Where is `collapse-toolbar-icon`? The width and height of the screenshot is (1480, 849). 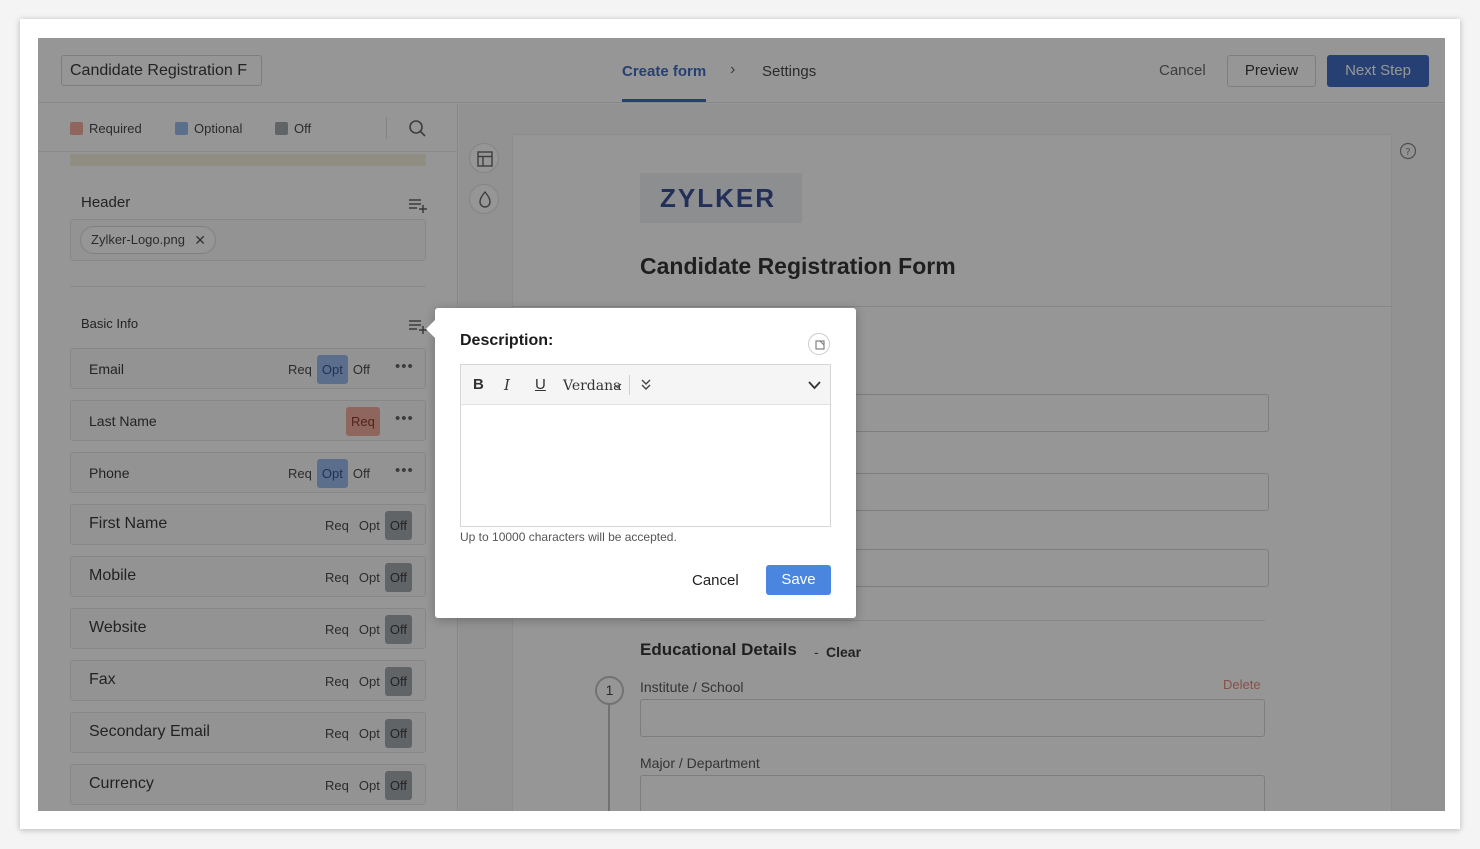
collapse-toolbar-icon is located at coordinates (814, 385).